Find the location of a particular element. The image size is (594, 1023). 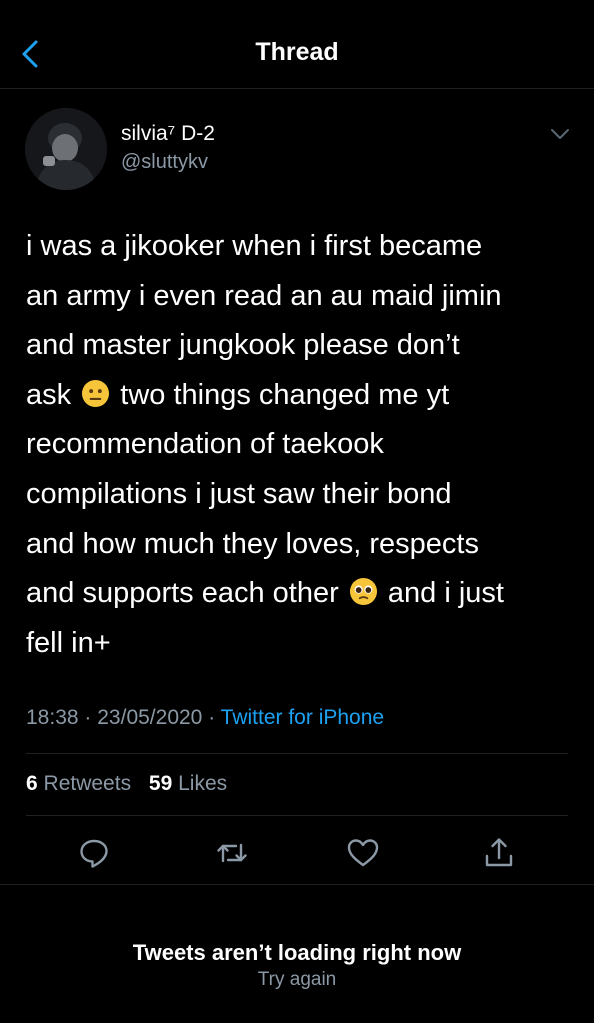

heart-icon is located at coordinates (363, 853).